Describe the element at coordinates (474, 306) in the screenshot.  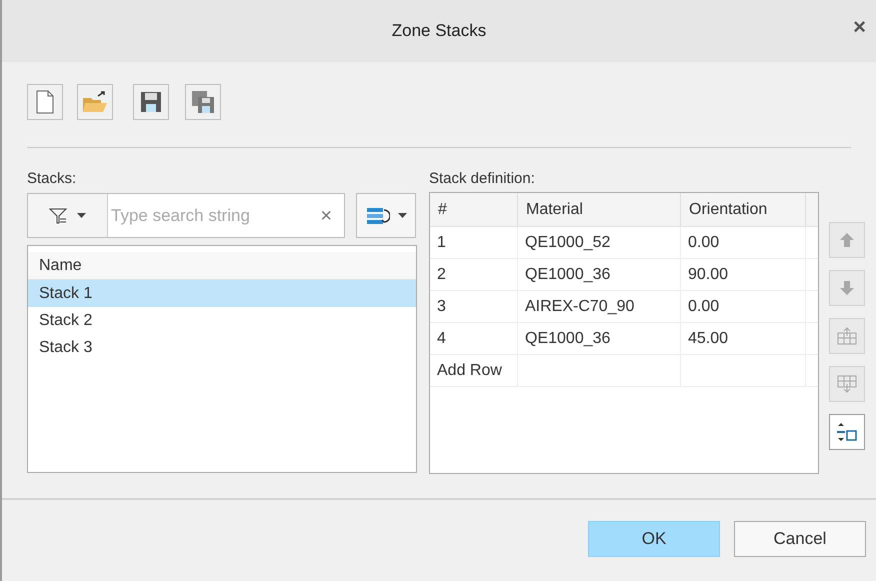
I see `table-cell: 3` at that location.